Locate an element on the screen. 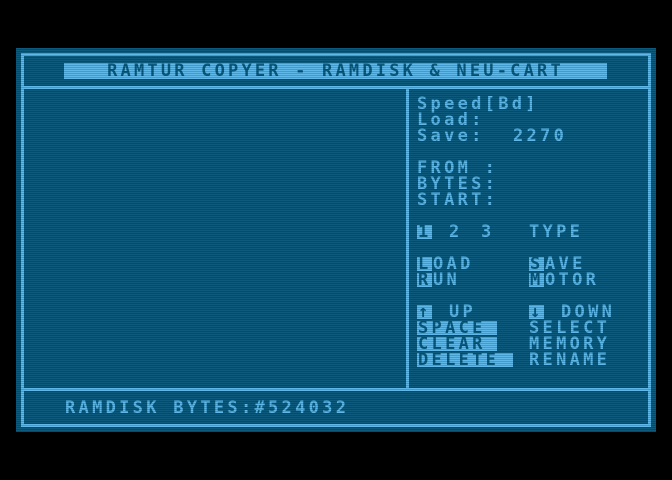 The height and width of the screenshot is (480, 672). status-divider is located at coordinates (336, 389).